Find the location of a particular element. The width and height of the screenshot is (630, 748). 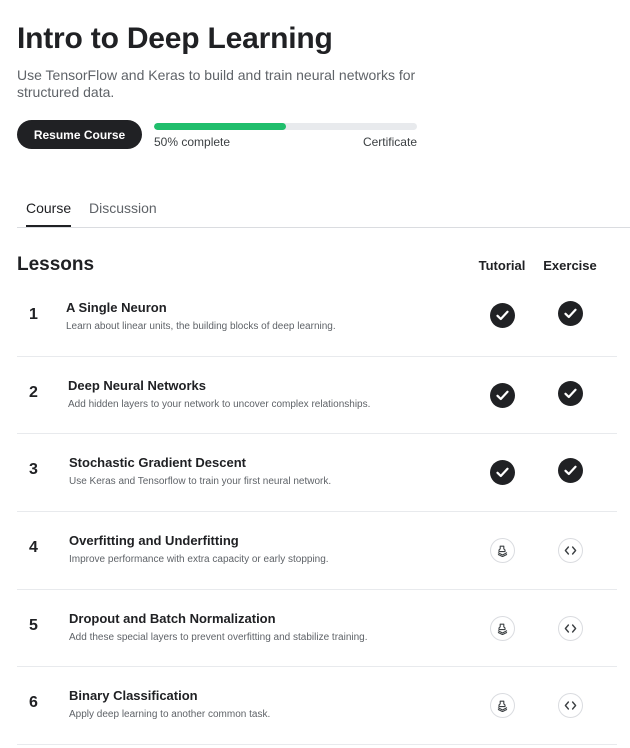

lesson-title-link: Stochastic Gradient Descent is located at coordinates (157, 462).